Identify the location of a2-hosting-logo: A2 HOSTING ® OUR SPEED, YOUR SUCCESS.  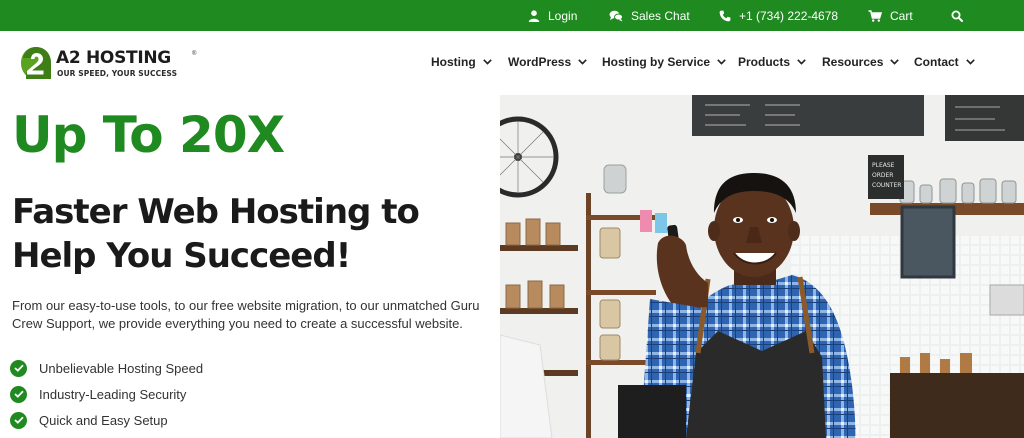
(108, 64).